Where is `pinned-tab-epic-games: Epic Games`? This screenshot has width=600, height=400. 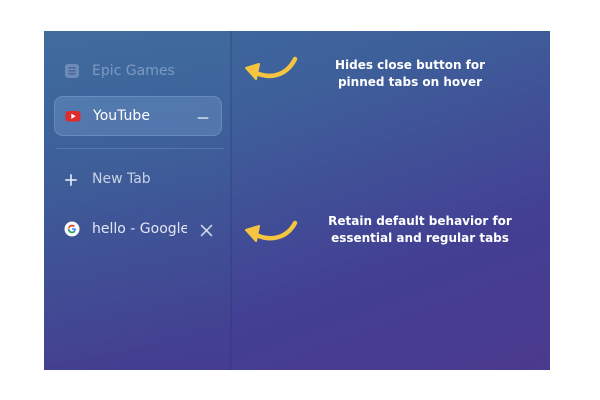 pinned-tab-epic-games: Epic Games is located at coordinates (138, 71).